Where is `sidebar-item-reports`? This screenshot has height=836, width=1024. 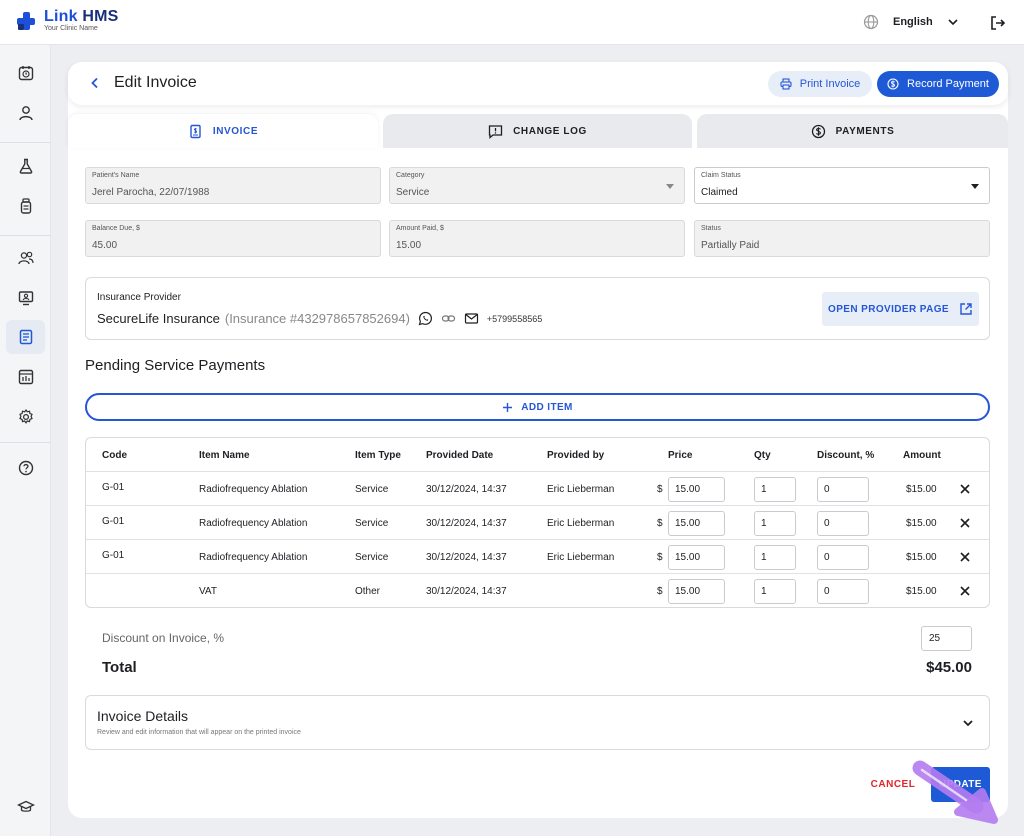
sidebar-item-reports is located at coordinates (25, 377).